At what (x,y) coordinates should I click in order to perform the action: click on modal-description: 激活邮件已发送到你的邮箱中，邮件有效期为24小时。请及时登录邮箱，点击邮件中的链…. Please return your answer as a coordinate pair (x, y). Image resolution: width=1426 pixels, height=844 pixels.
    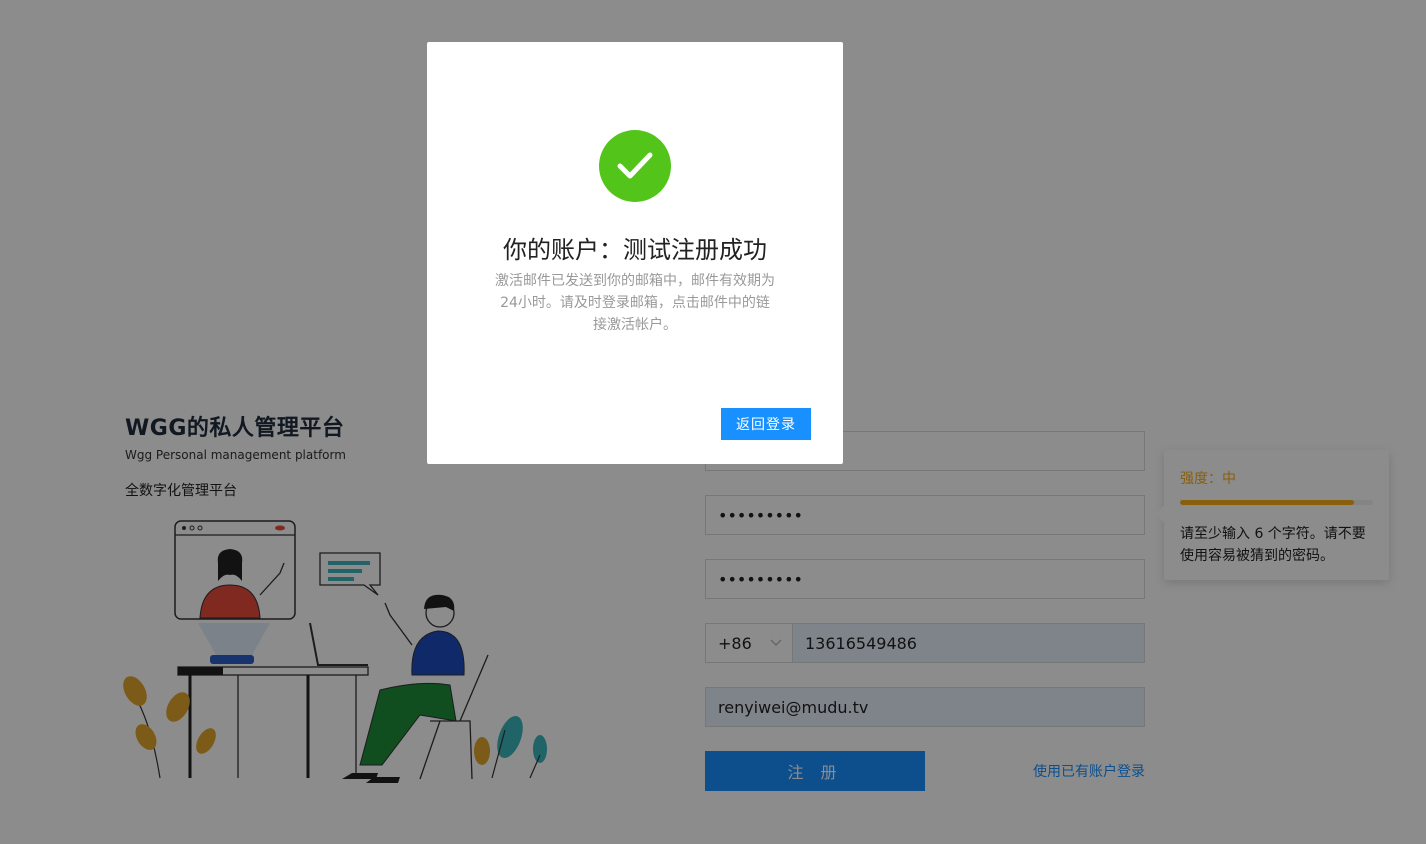
    Looking at the image, I should click on (635, 303).